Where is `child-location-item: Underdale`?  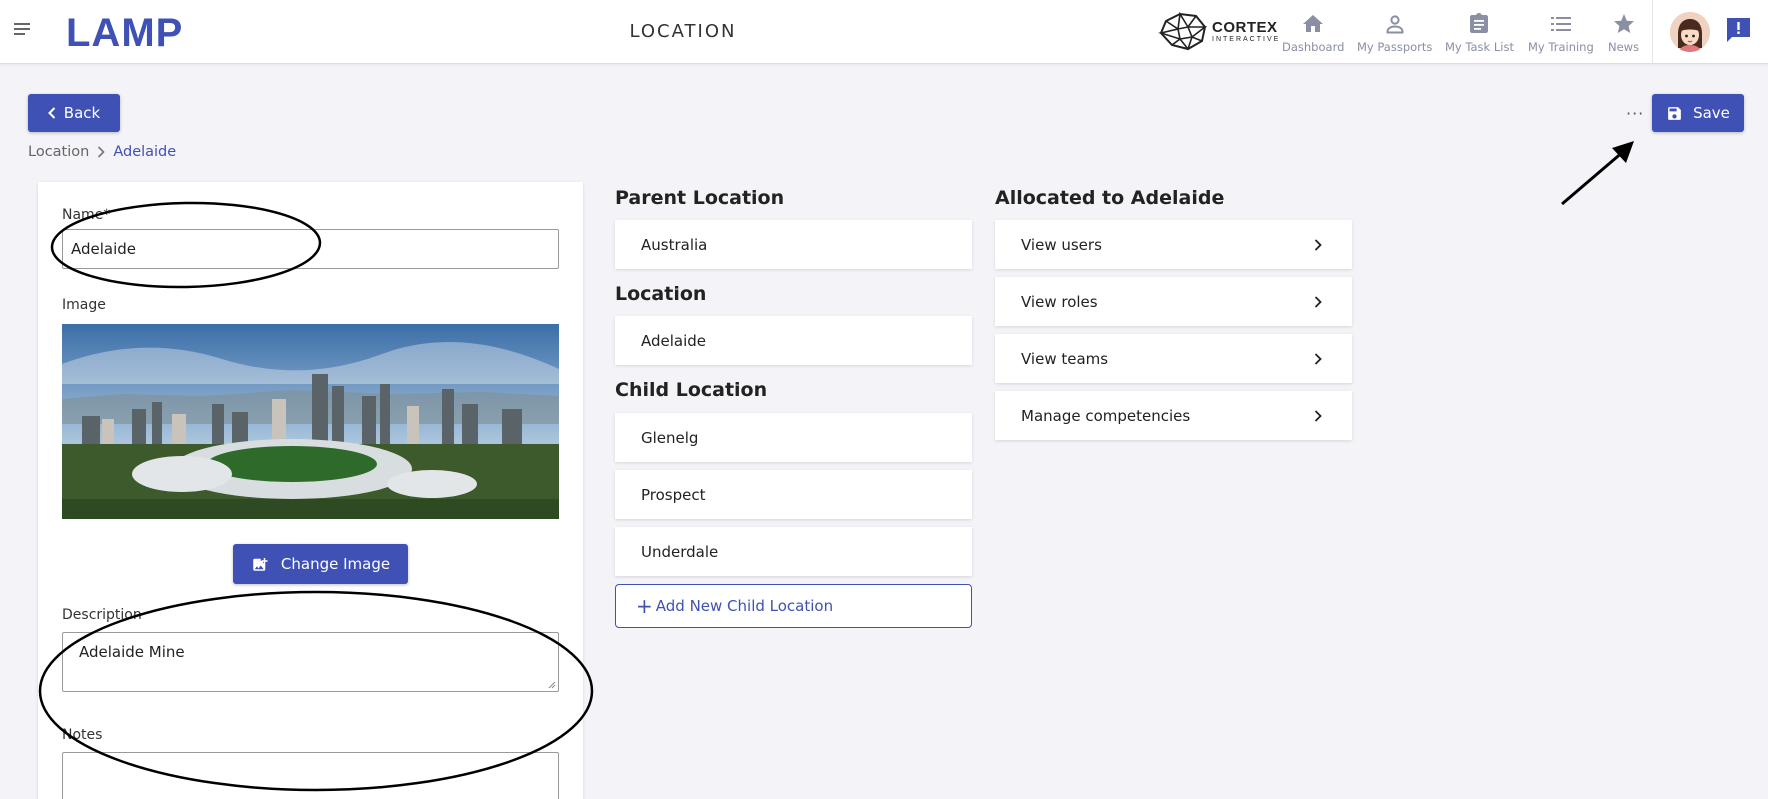 child-location-item: Underdale is located at coordinates (793, 551).